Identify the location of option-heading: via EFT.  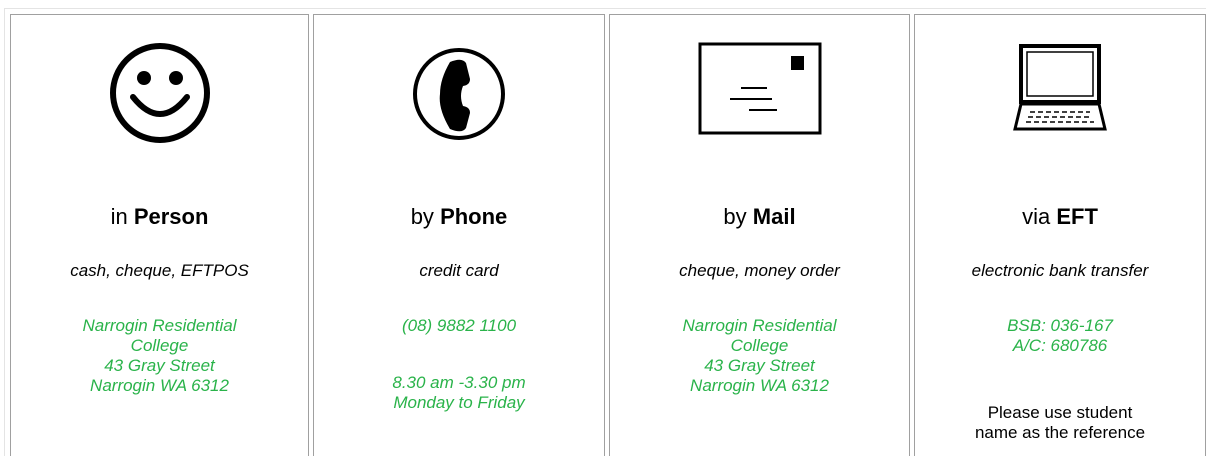
(1060, 216).